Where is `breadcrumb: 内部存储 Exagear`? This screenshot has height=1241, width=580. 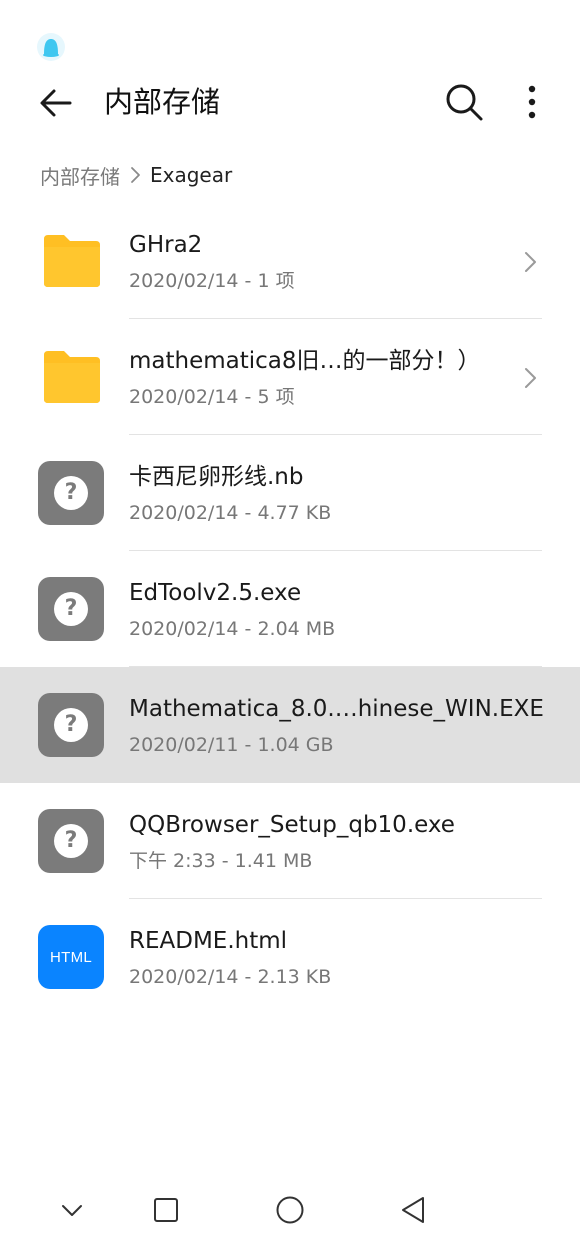 breadcrumb: 内部存储 Exagear is located at coordinates (136, 175).